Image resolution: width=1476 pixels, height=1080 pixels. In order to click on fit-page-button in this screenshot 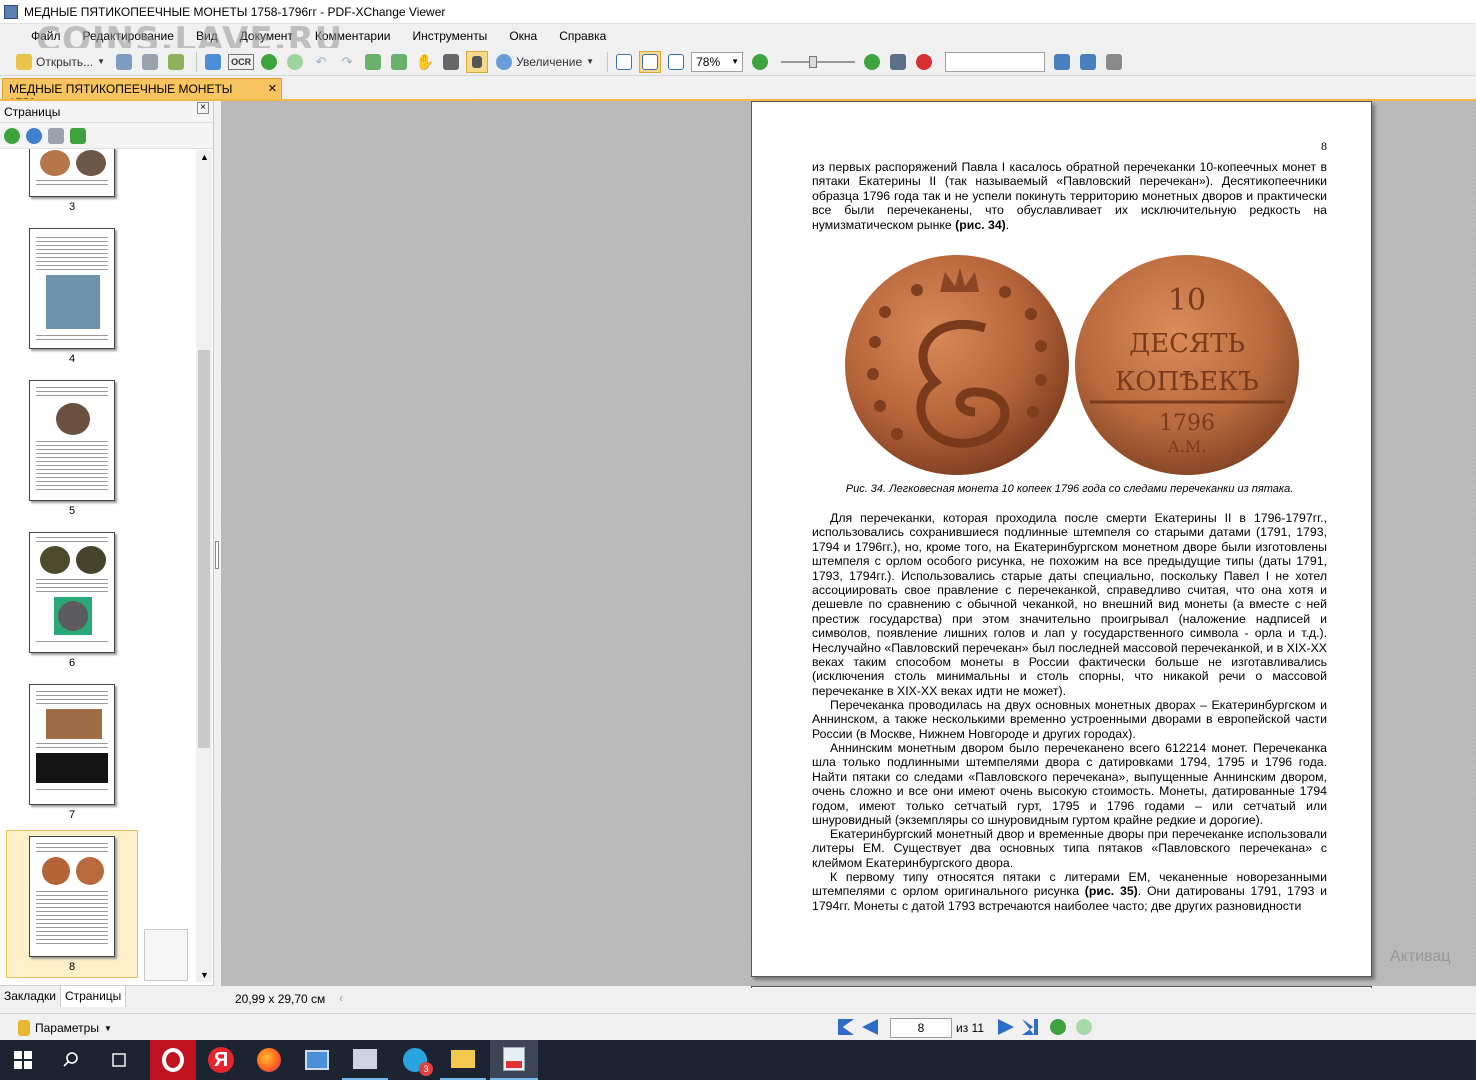, I will do `click(650, 61)`.